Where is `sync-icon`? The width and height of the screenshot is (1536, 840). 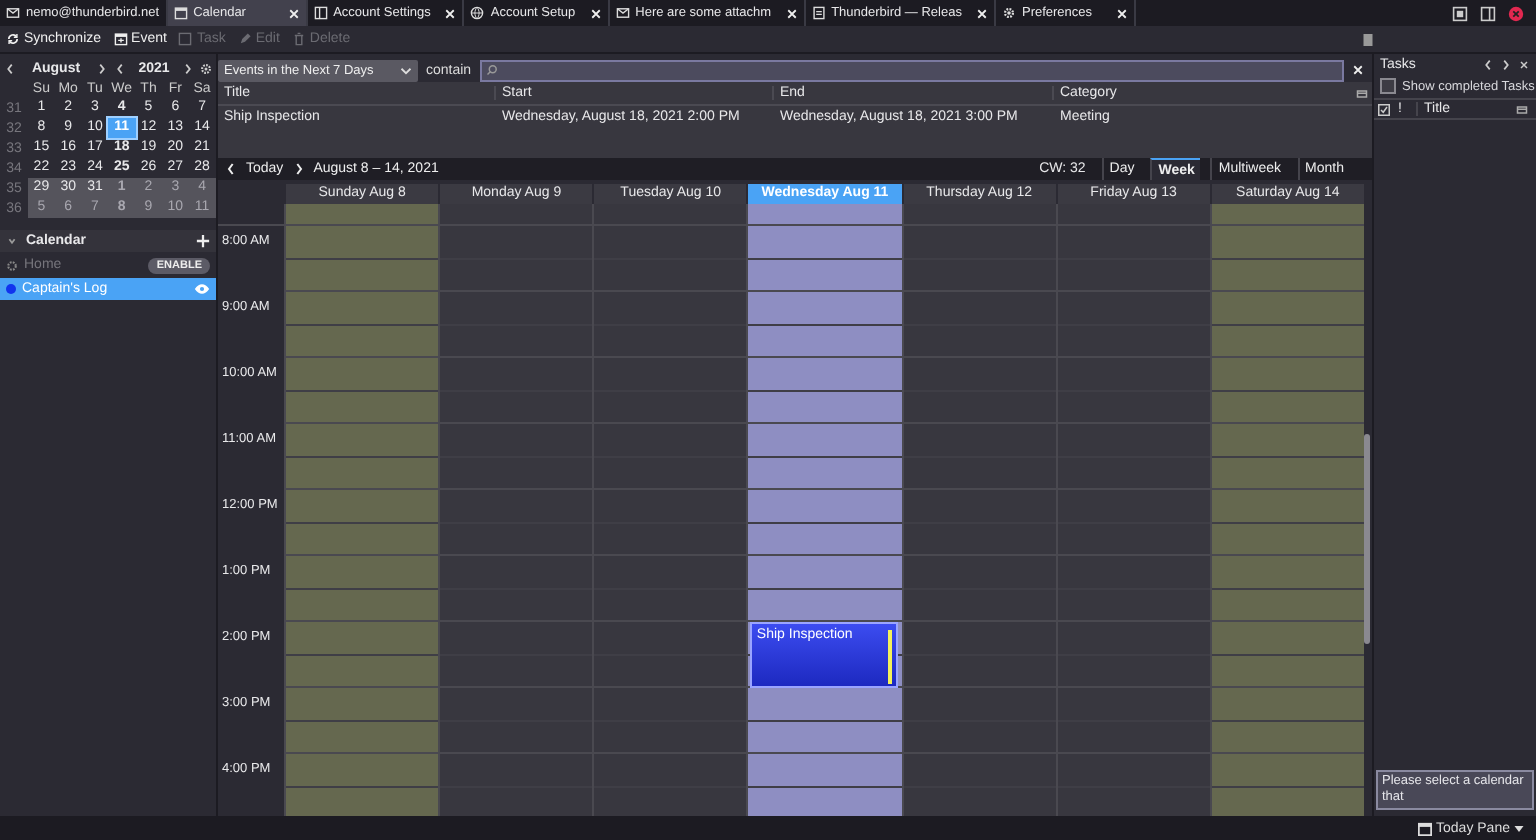 sync-icon is located at coordinates (13, 39).